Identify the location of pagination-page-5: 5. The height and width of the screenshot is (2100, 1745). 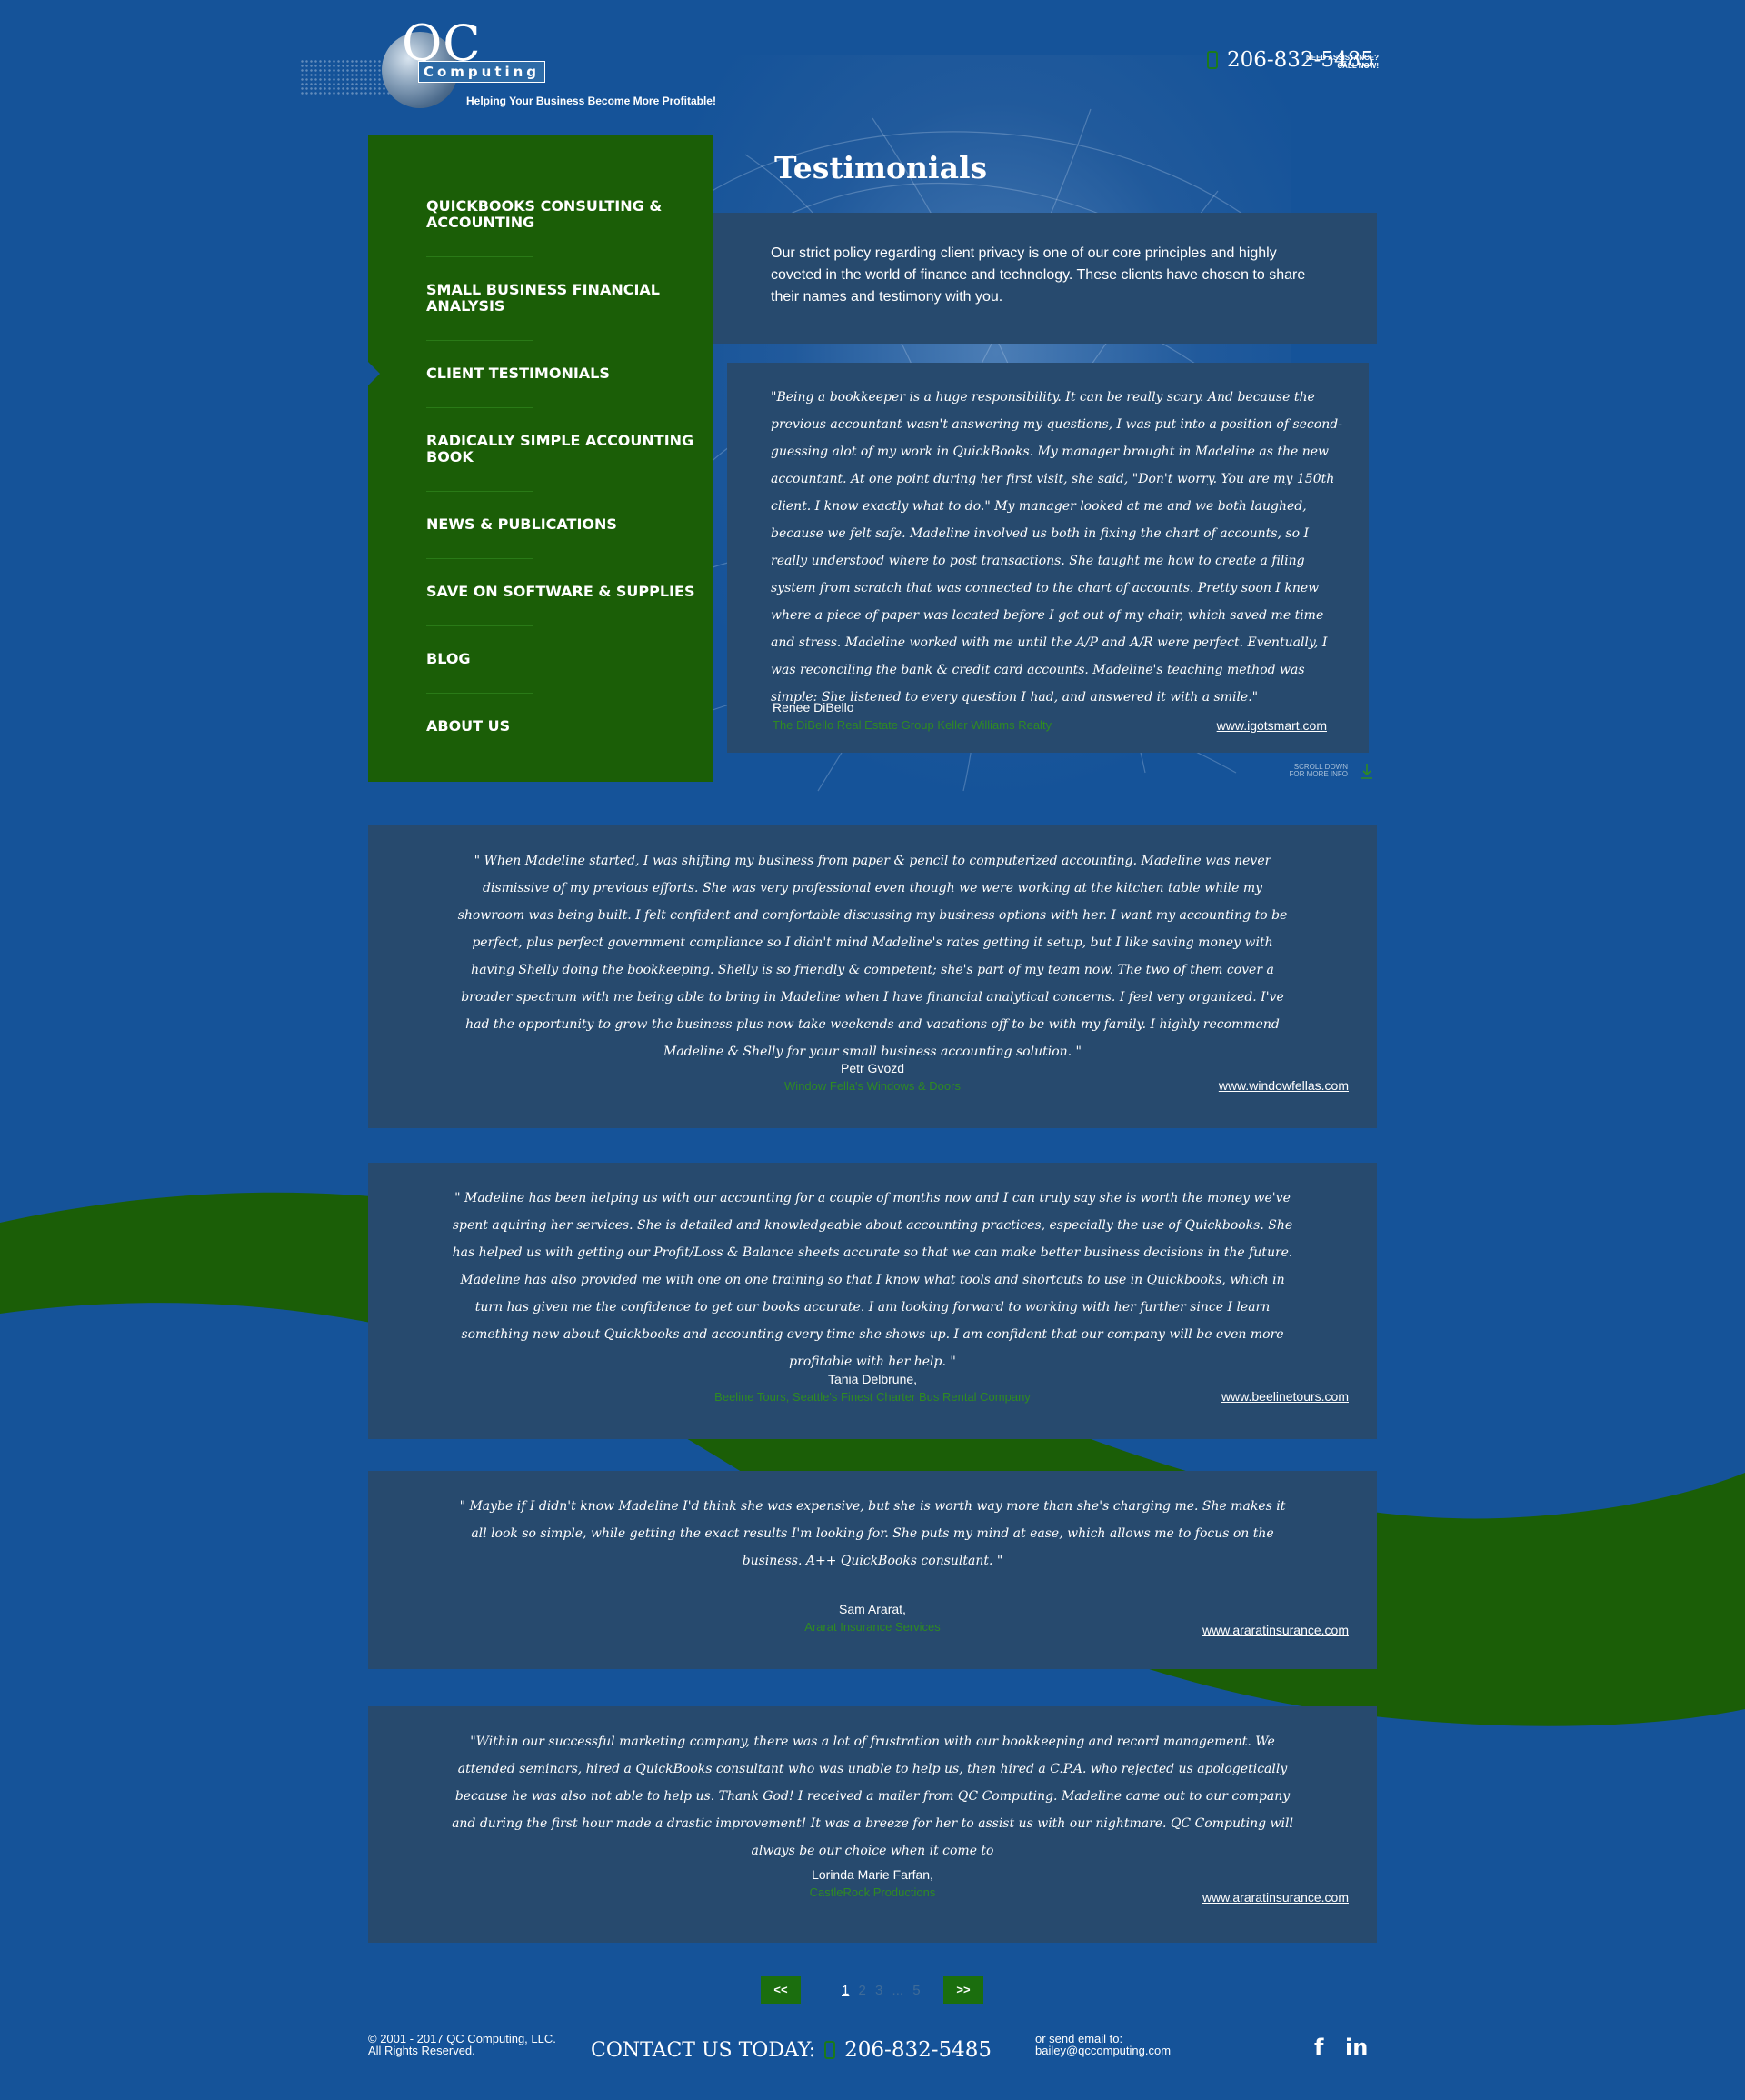
(916, 1990).